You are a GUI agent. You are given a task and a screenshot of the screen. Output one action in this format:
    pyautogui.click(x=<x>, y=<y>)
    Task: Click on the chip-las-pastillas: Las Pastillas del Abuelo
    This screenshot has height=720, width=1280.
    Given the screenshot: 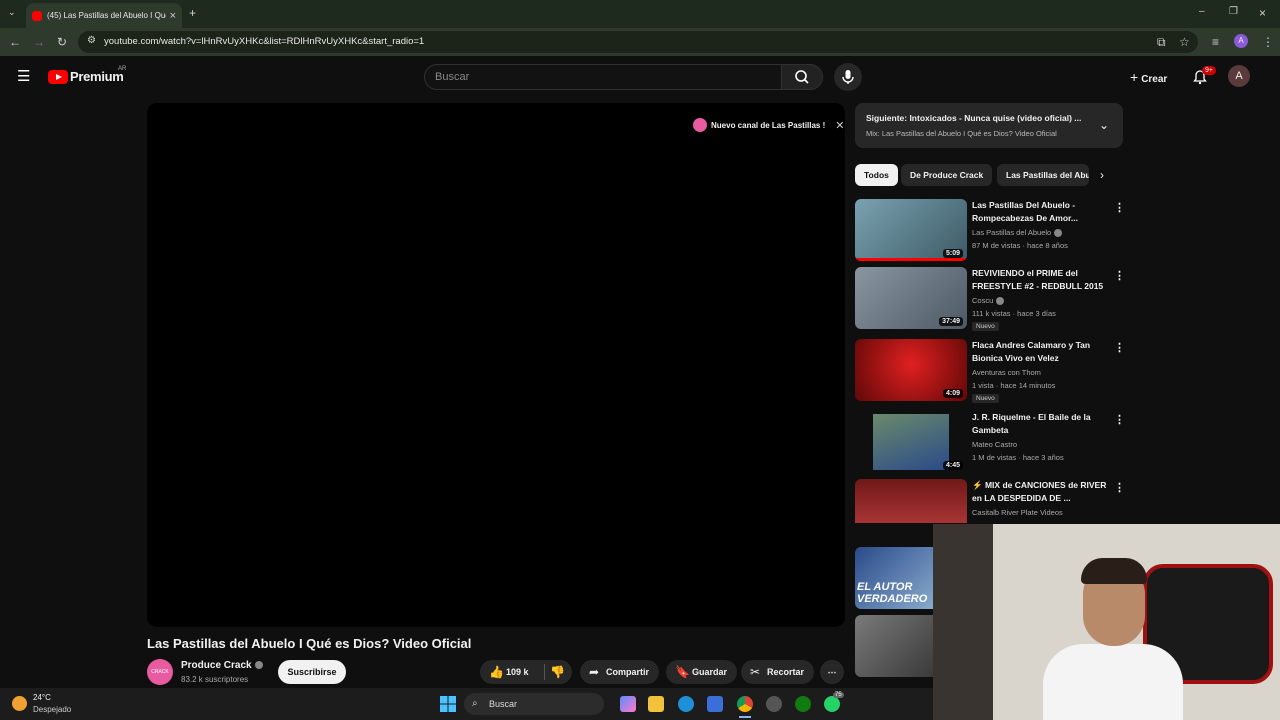 What is the action you would take?
    pyautogui.click(x=1043, y=175)
    